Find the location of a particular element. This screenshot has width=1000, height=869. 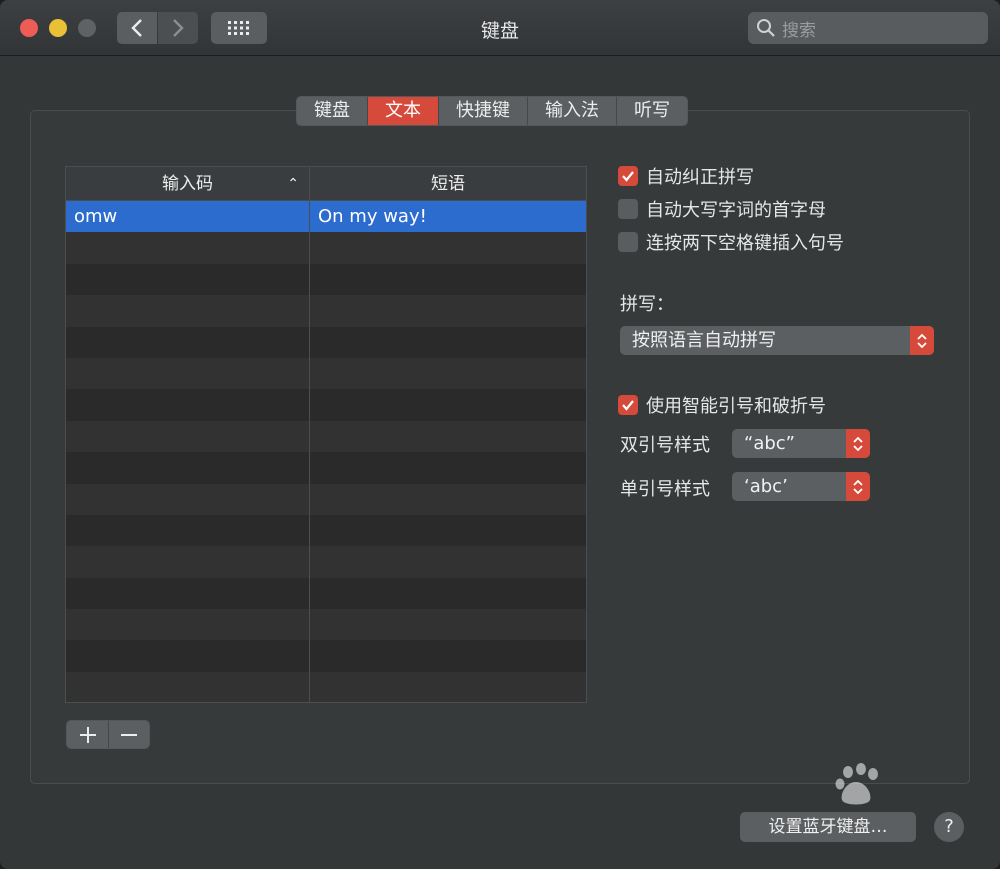

minus-icon is located at coordinates (129, 734).